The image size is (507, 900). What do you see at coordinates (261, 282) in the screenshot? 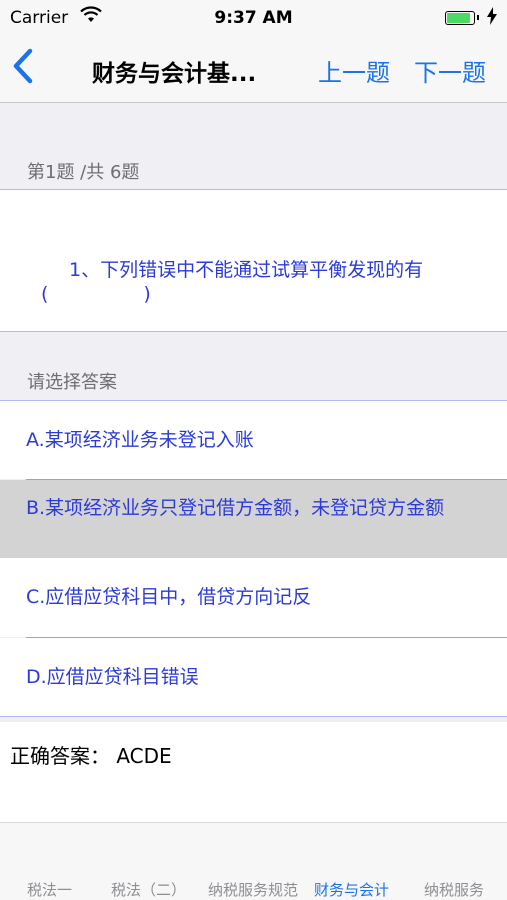
I see `question-text: 1、下列错误中不能通过试算平衡发现的有 ( )` at bounding box center [261, 282].